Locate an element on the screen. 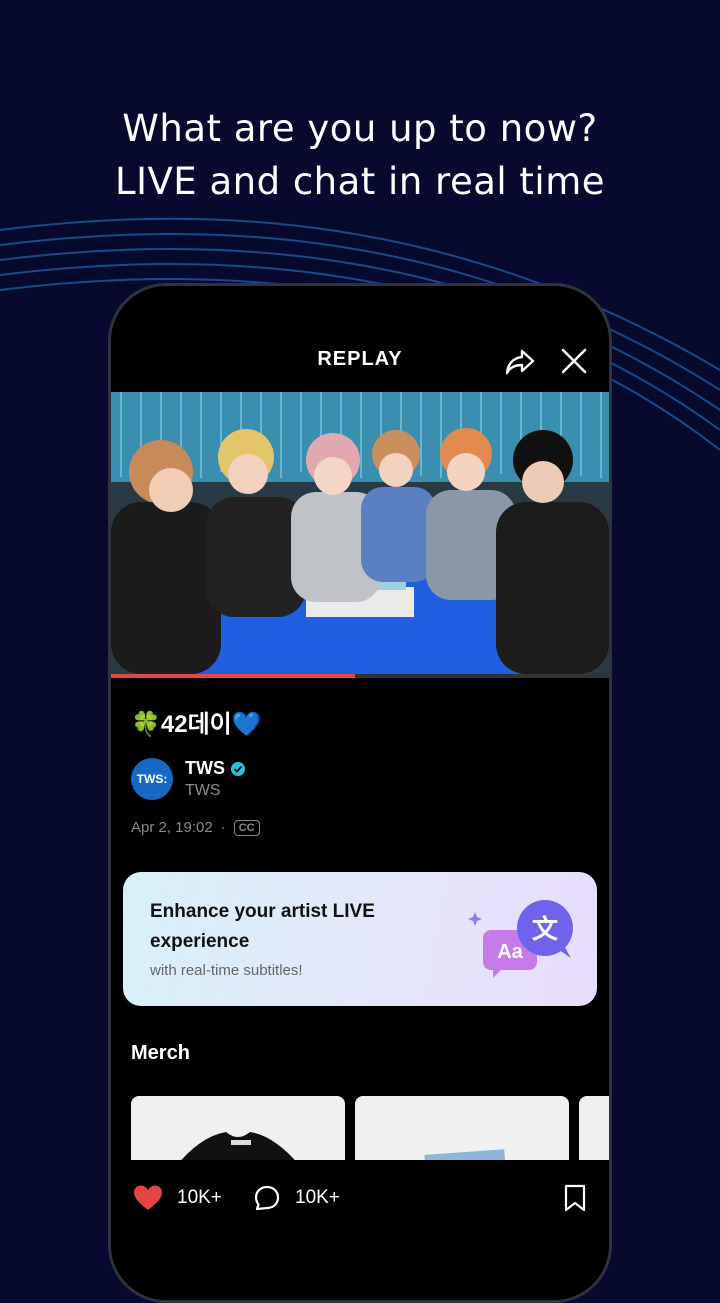  promo-title: Enhance your artist LIVE experience is located at coordinates (262, 926).